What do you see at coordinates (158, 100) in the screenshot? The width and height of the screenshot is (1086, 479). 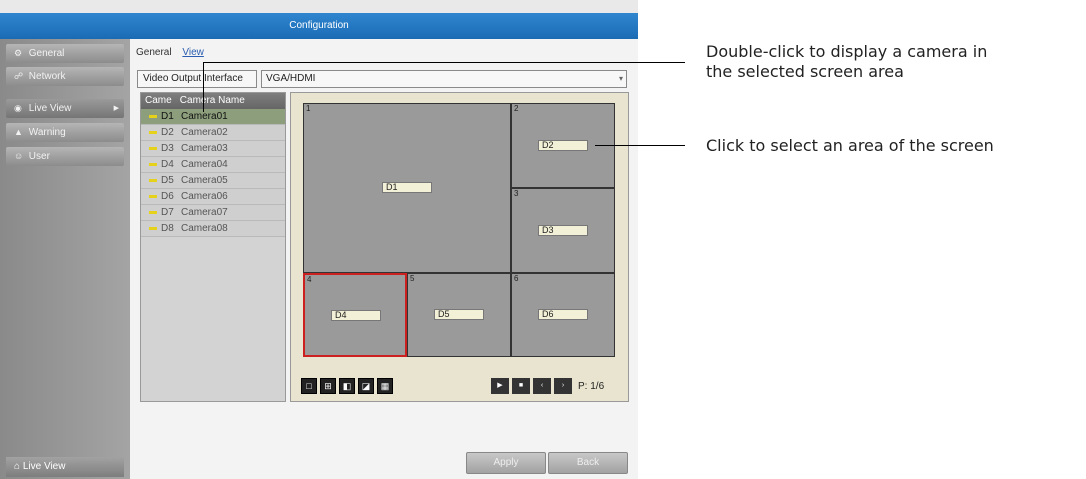 I see `column-camera-no: Came` at bounding box center [158, 100].